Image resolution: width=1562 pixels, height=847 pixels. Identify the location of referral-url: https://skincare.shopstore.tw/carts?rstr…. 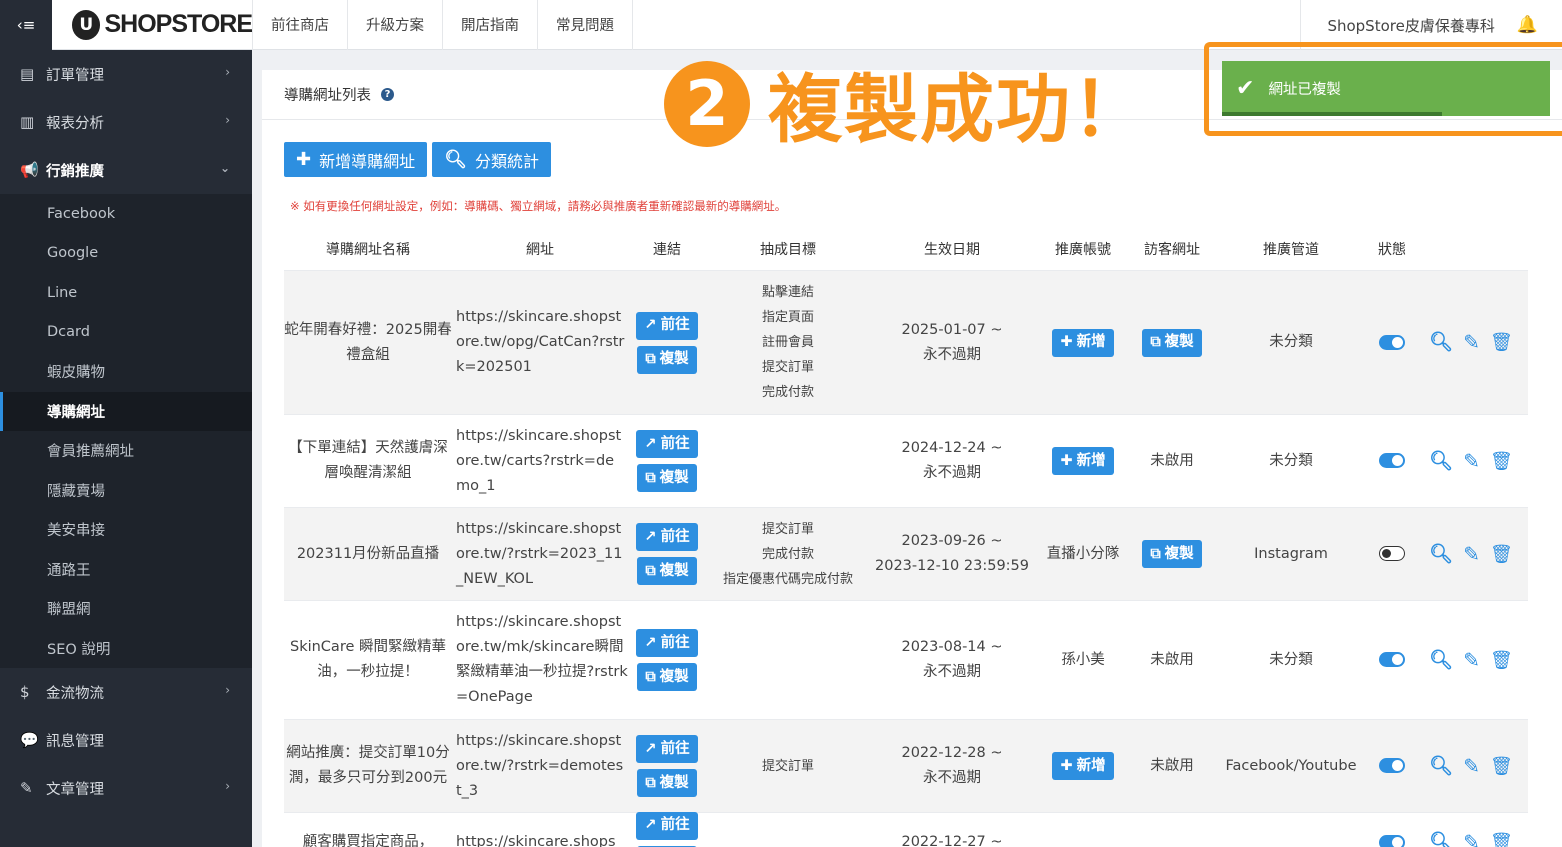
(539, 460).